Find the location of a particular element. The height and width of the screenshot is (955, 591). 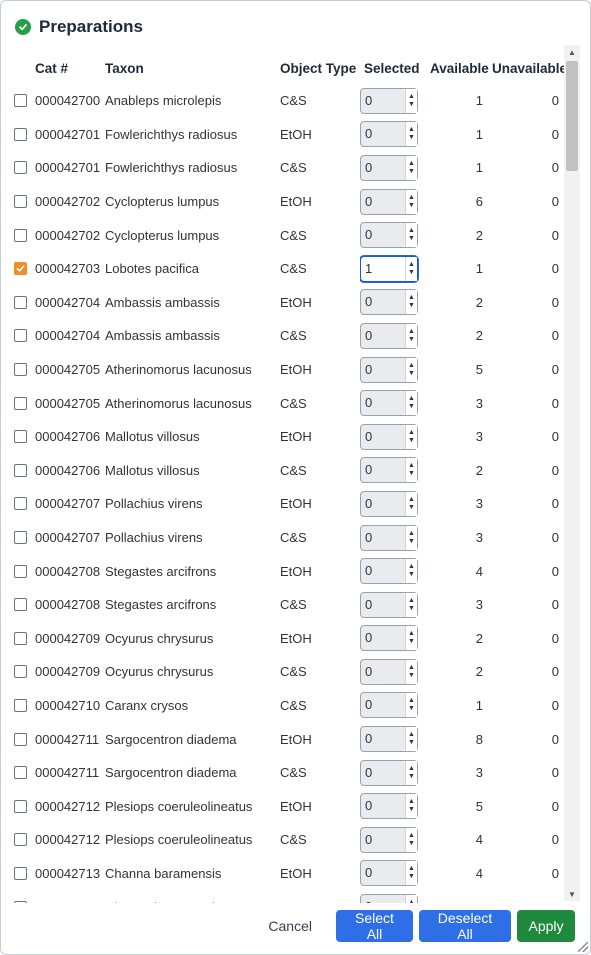

scroll-down-arrow-icon: ▼ is located at coordinates (572, 894).